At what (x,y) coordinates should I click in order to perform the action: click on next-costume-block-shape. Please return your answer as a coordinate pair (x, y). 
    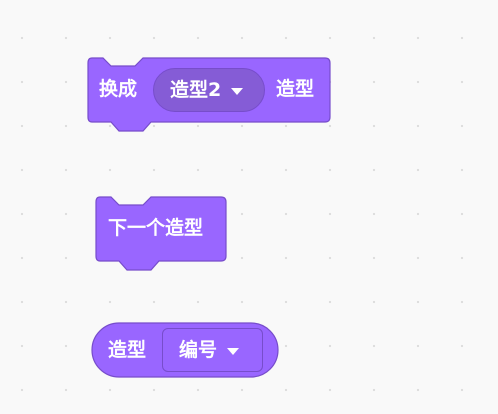
    Looking at the image, I should click on (162, 236).